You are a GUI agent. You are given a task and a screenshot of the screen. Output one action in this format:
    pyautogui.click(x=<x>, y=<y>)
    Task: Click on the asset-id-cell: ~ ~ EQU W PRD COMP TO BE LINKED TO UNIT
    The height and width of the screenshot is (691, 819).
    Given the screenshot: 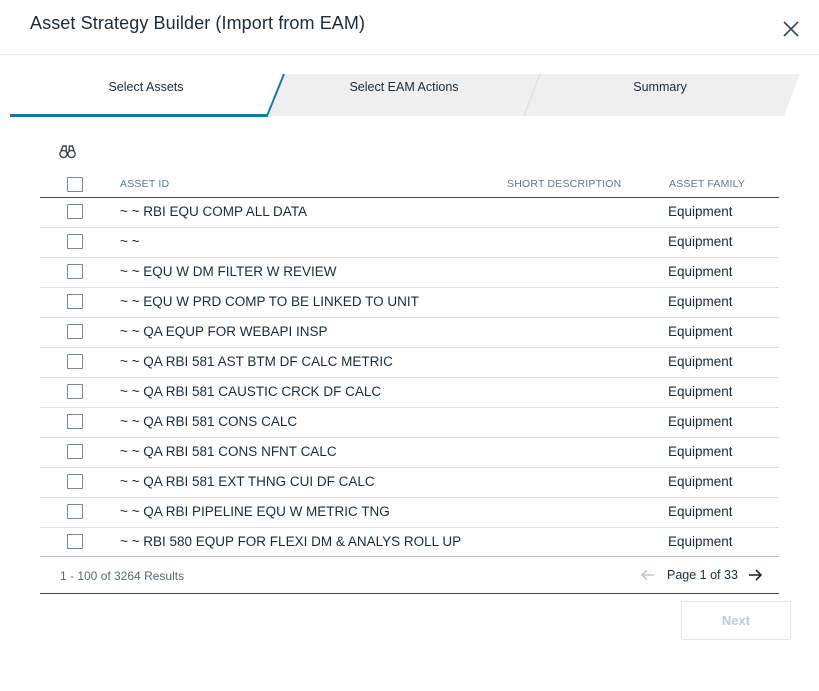 What is the action you would take?
    pyautogui.click(x=269, y=301)
    